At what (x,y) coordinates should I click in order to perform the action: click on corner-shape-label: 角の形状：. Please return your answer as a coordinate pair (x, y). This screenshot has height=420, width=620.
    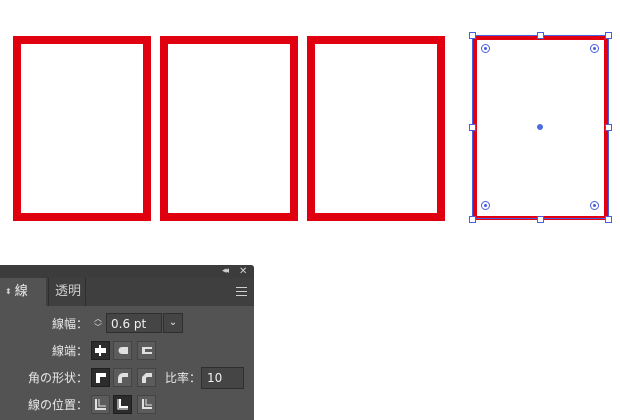
    Looking at the image, I should click on (57, 378).